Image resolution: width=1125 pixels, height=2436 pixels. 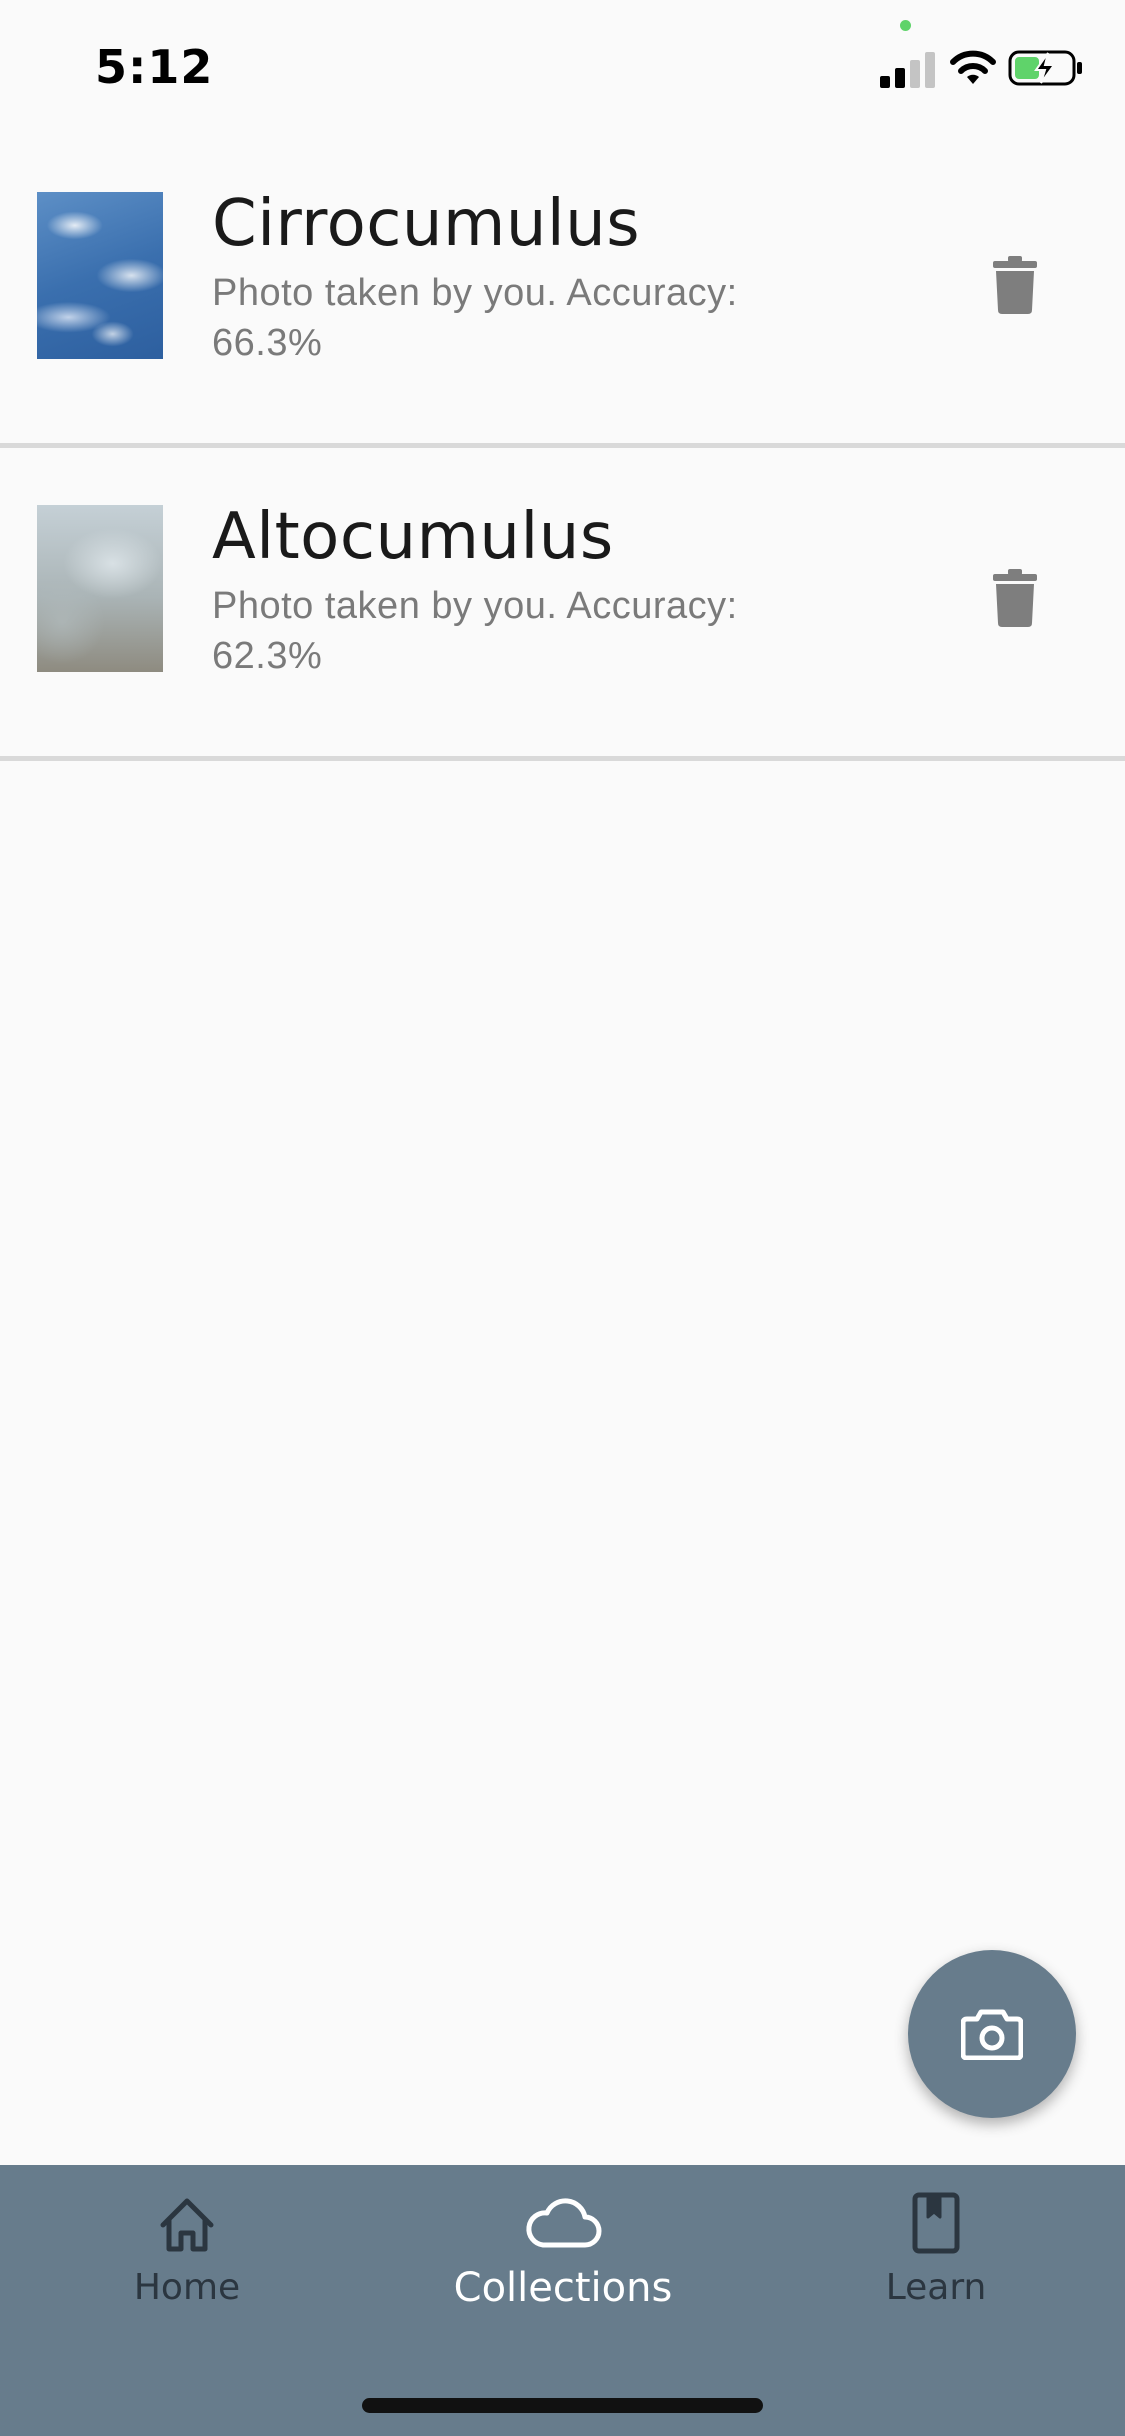 What do you see at coordinates (154, 67) in the screenshot?
I see `status-time: 5:12` at bounding box center [154, 67].